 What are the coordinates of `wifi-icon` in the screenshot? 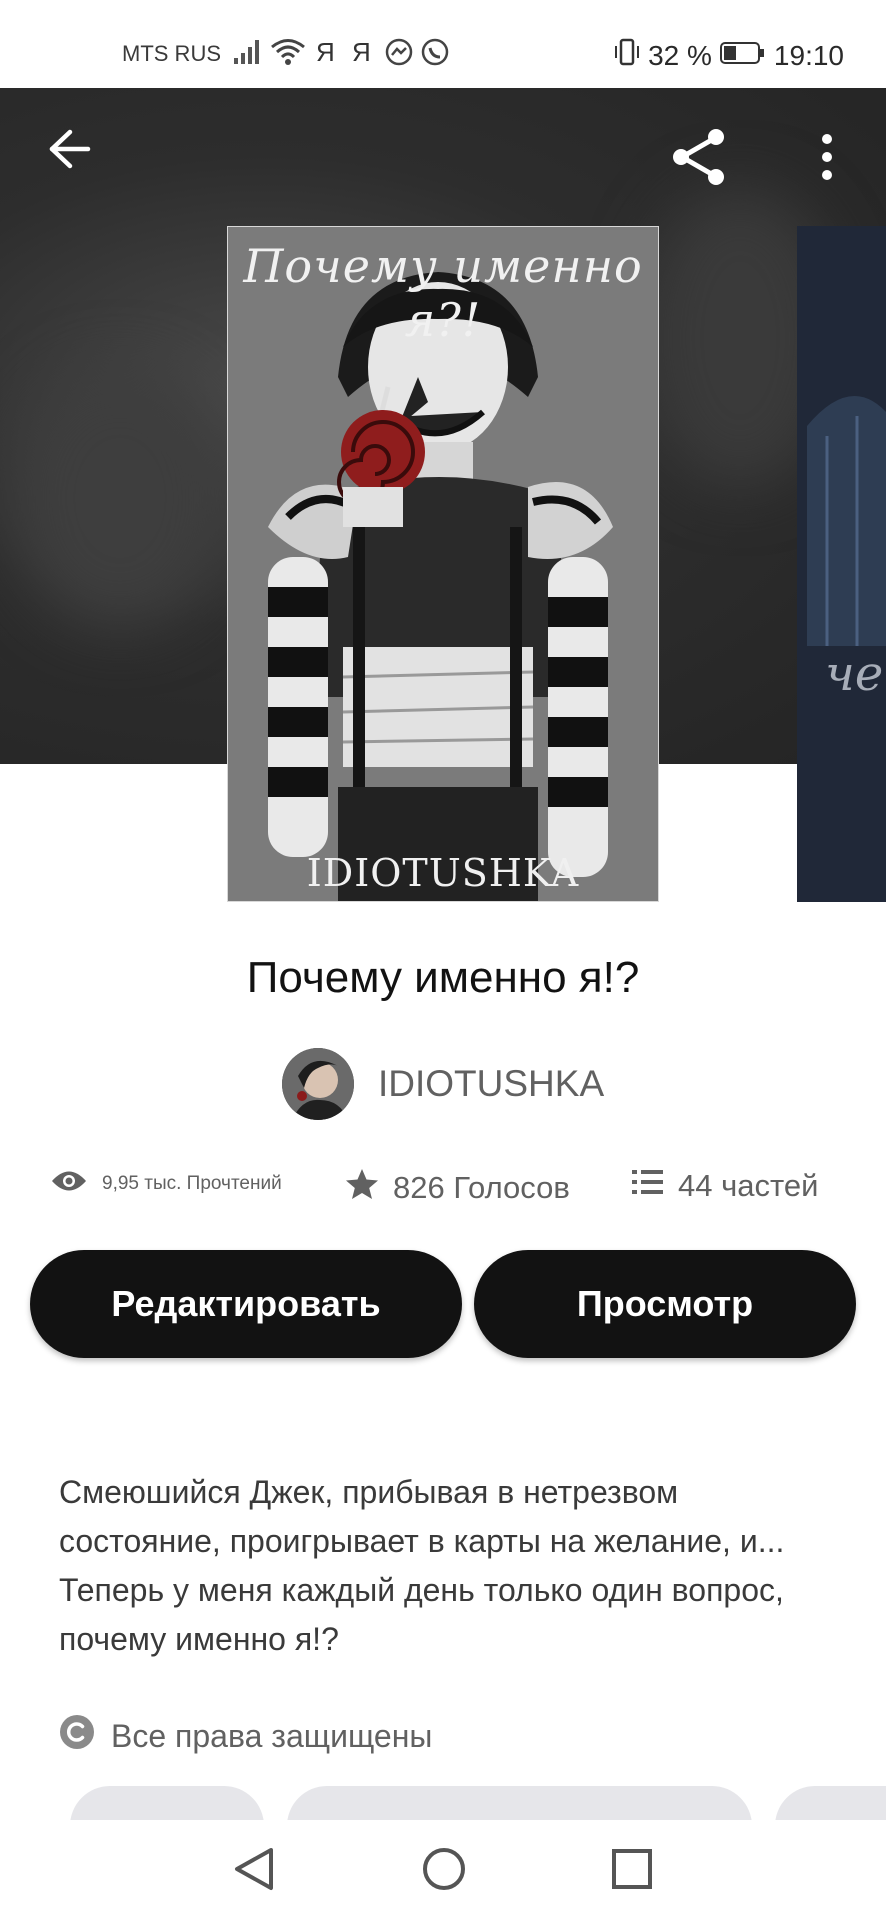 It's located at (288, 54).